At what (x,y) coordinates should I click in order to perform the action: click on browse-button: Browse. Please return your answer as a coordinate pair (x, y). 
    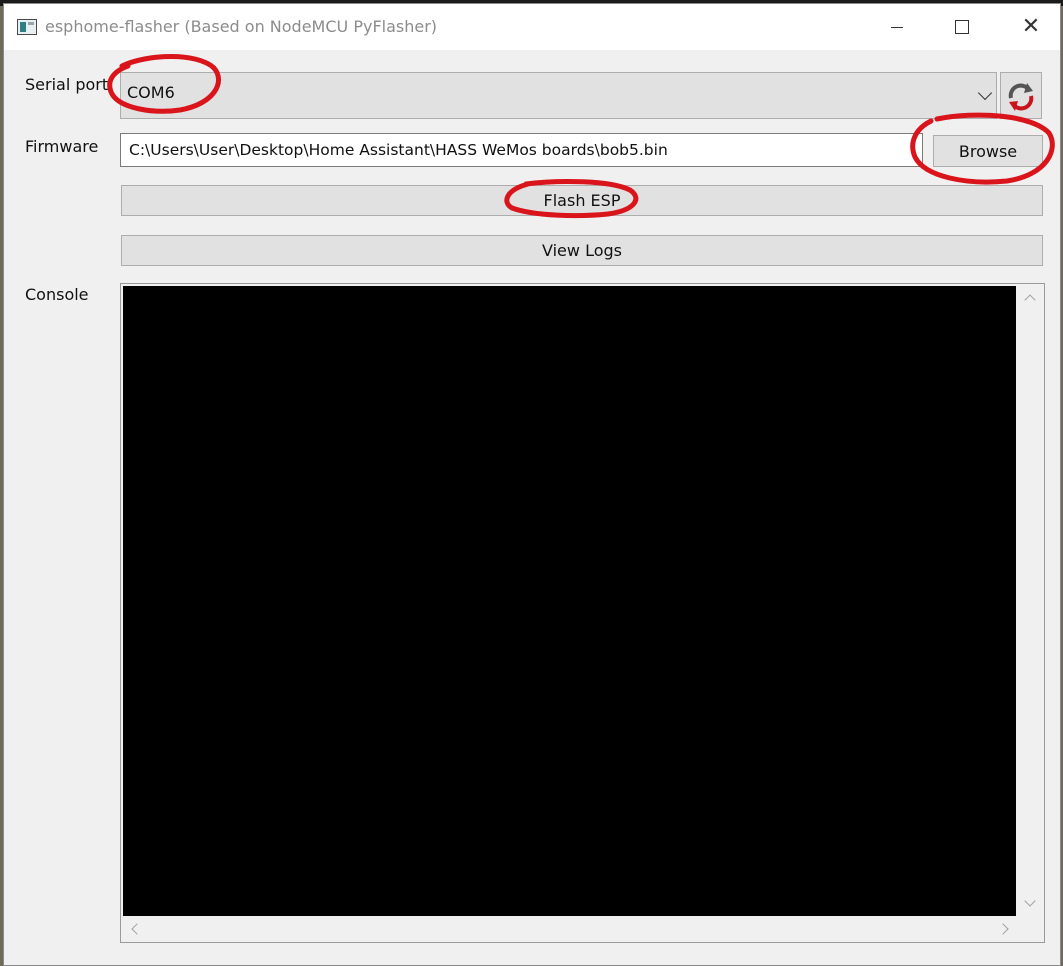
    Looking at the image, I should click on (988, 151).